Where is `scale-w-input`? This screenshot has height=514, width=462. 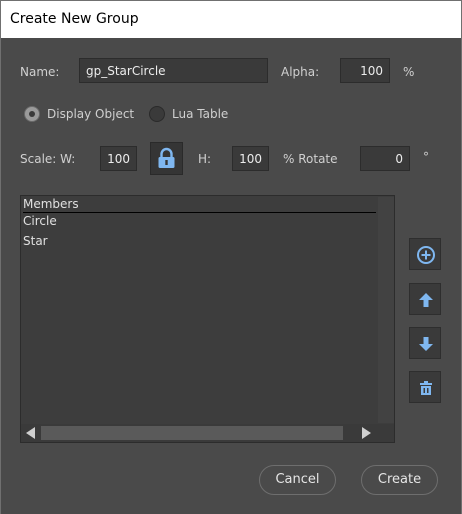
scale-w-input is located at coordinates (118, 158).